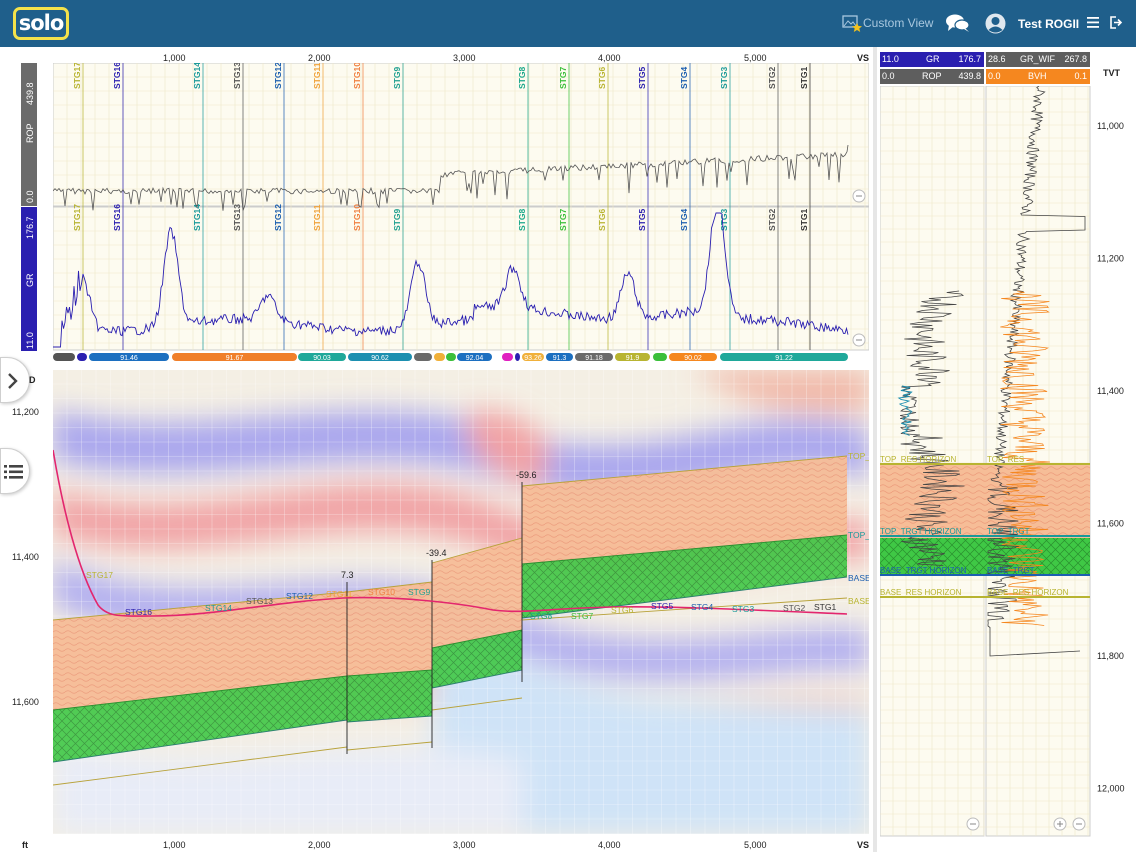  I want to click on typelog-horizon-label: TOP_TRGT, so click(1008, 531).